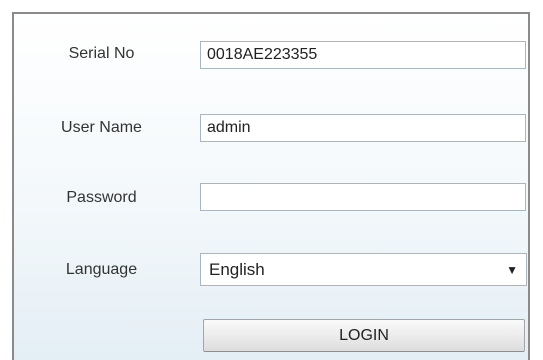 The image size is (543, 360). I want to click on serial-no-label: Serial No, so click(101, 53).